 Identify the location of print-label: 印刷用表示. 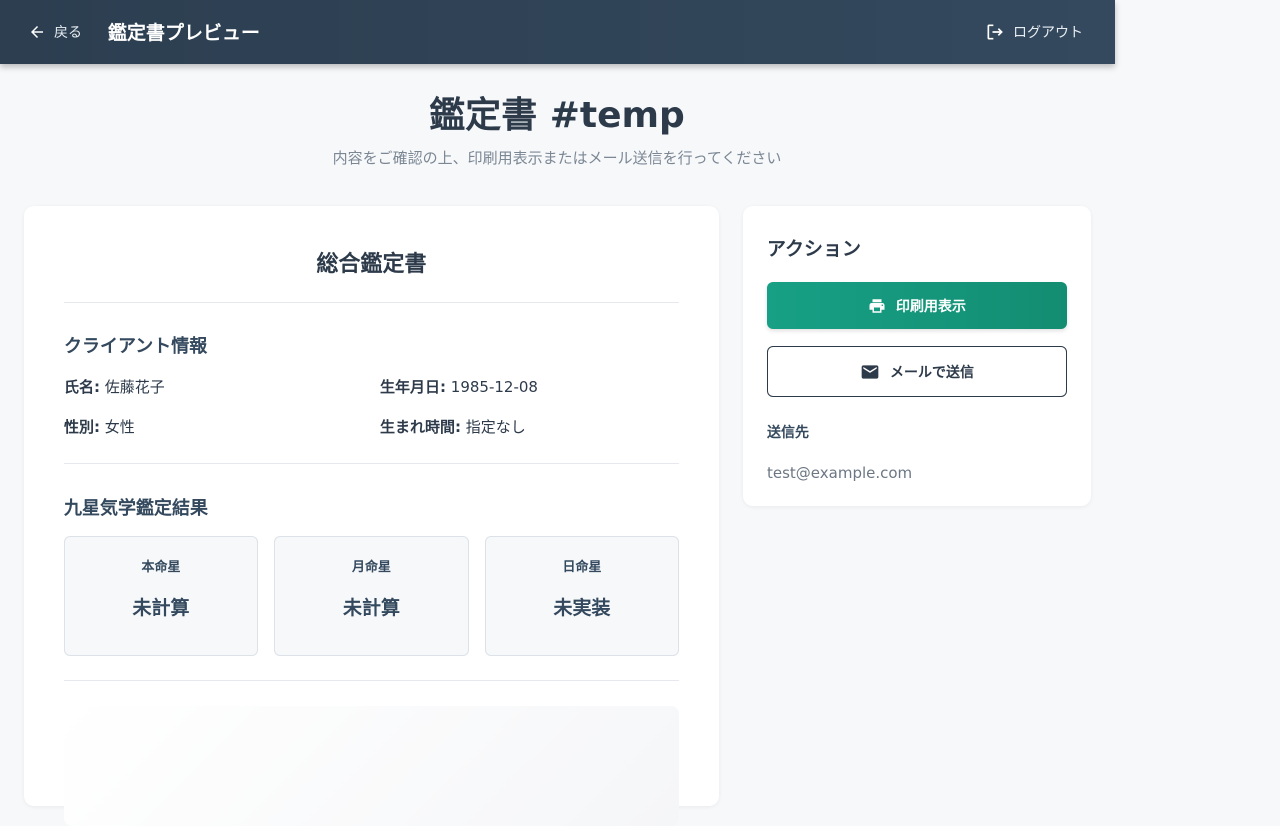
(931, 306).